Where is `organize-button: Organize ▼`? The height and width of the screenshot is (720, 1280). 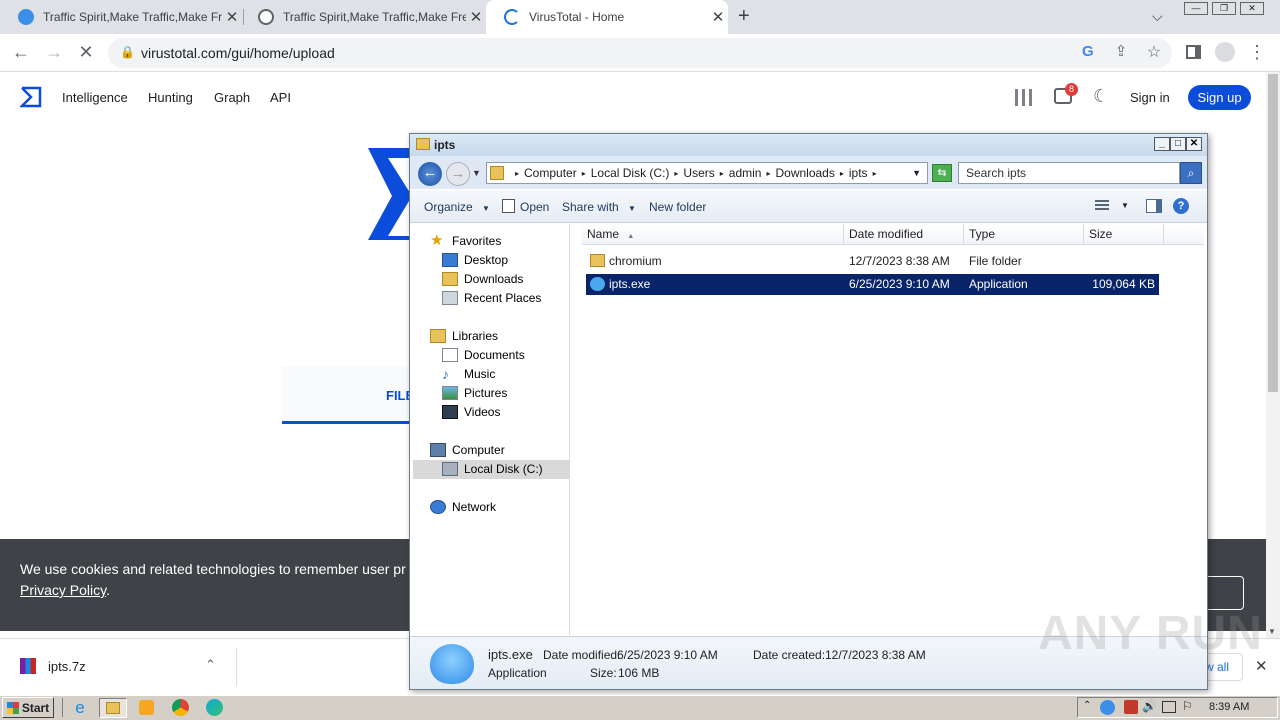
organize-button: Organize ▼ is located at coordinates (457, 207).